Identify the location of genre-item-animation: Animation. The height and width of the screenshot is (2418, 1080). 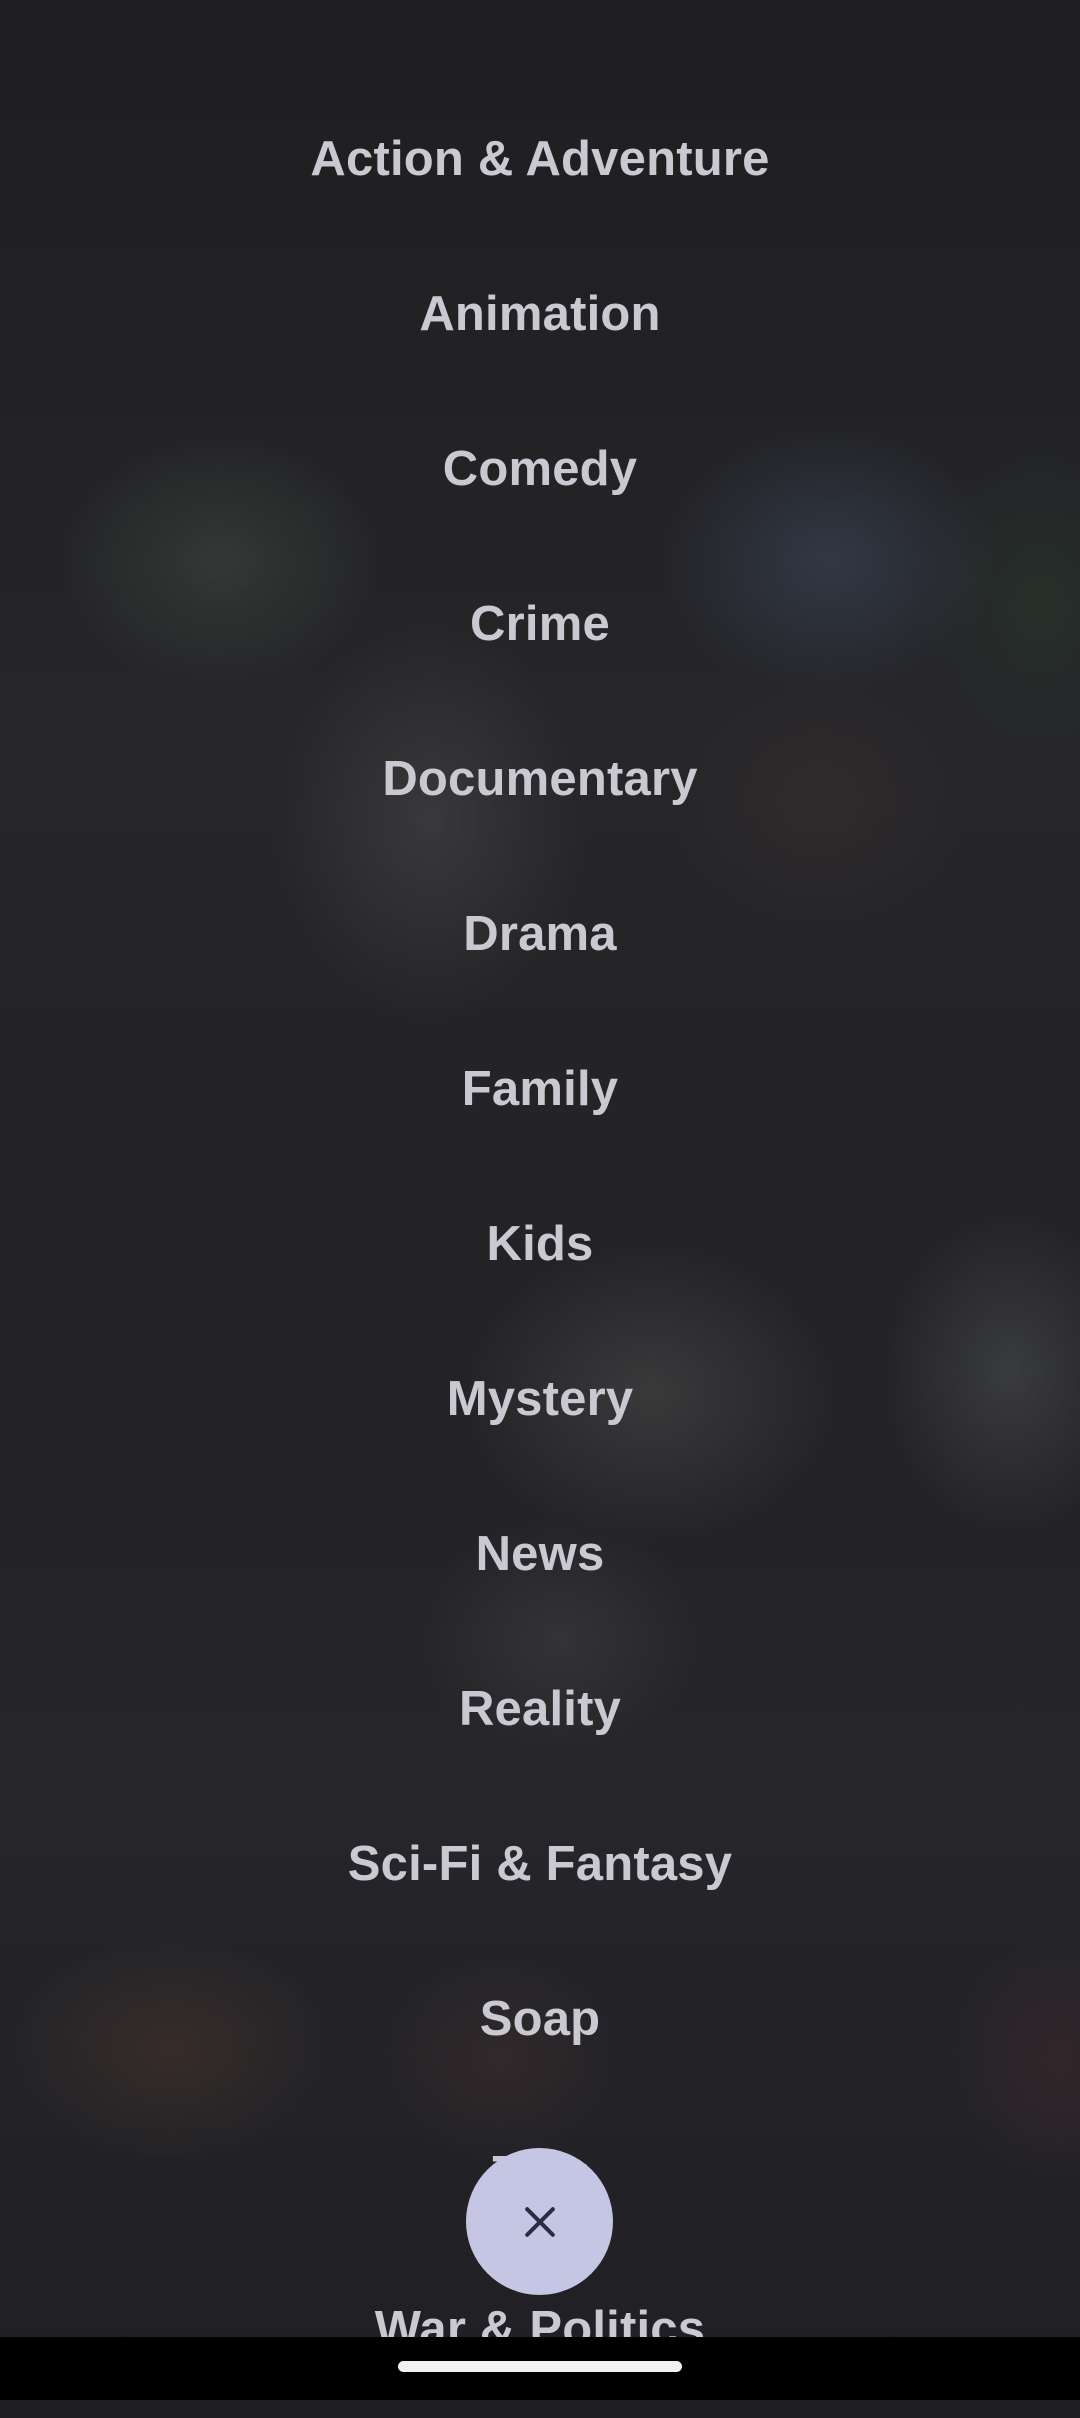
(540, 325).